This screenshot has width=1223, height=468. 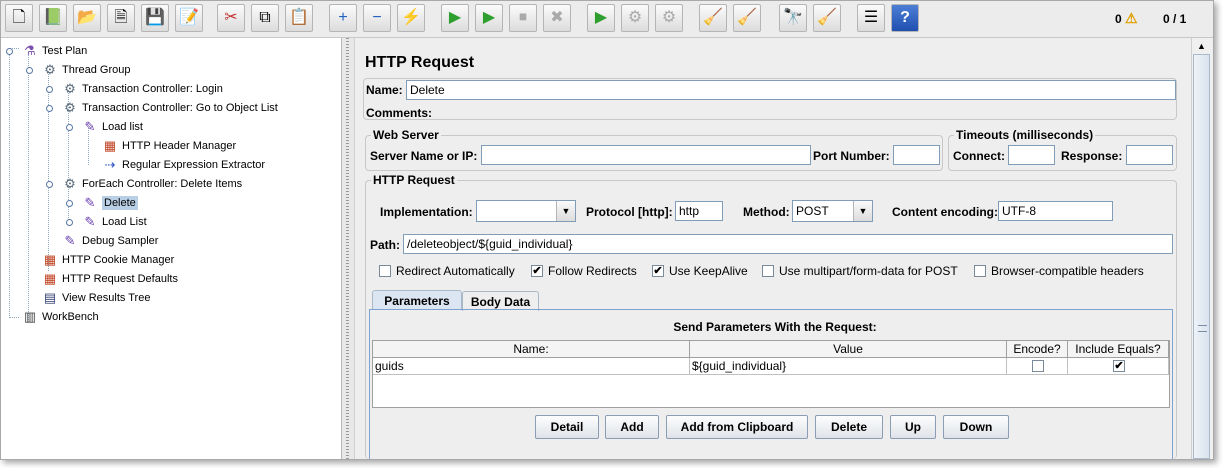 I want to click on implementation-select: ▼, so click(x=526, y=211).